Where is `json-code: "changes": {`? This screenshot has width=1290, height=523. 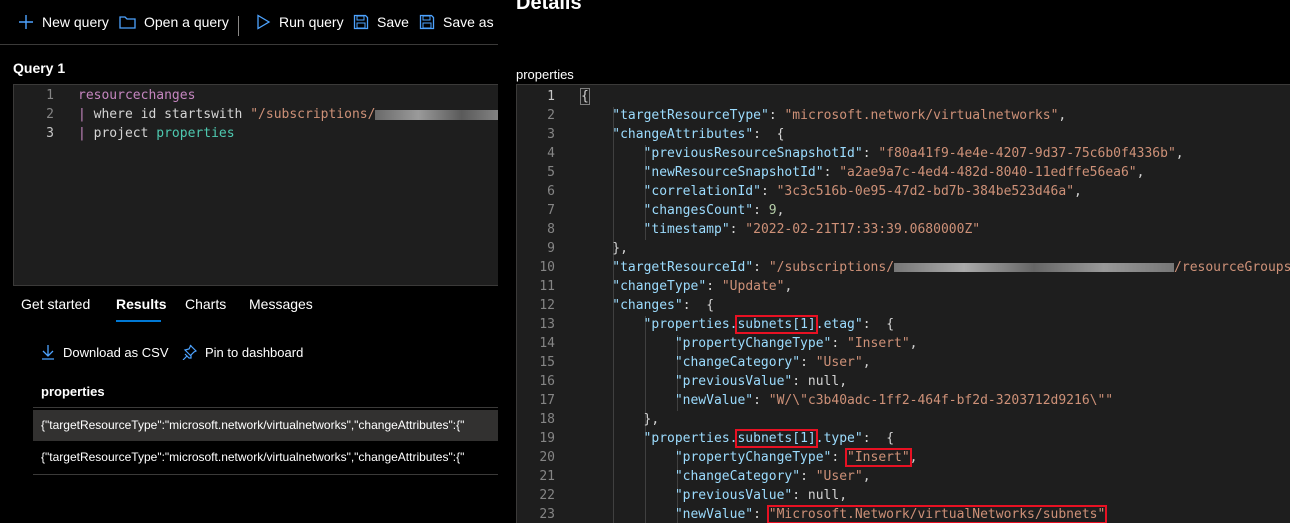
json-code: "changes": { is located at coordinates (663, 305).